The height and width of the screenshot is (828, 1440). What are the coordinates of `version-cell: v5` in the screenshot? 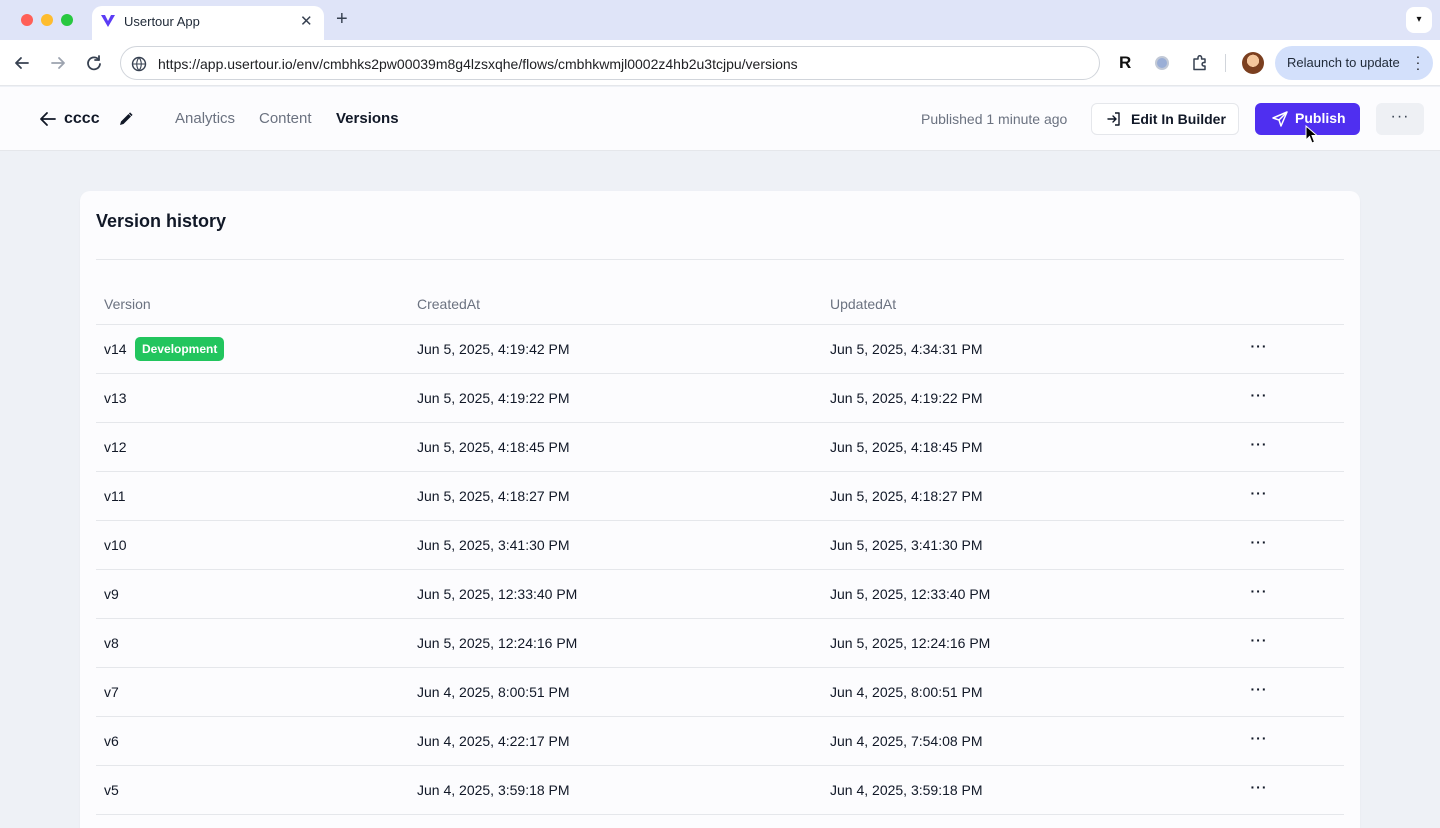 It's located at (111, 790).